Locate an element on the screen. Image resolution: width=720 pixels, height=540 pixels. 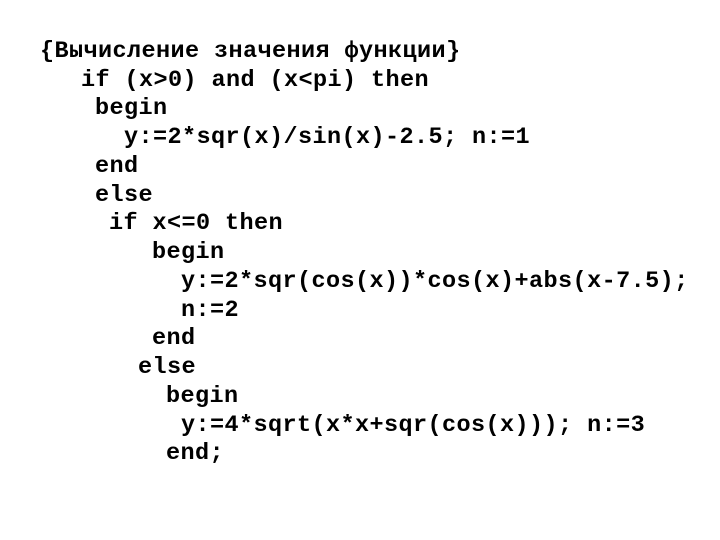
code-end-3: end; is located at coordinates (195, 453).